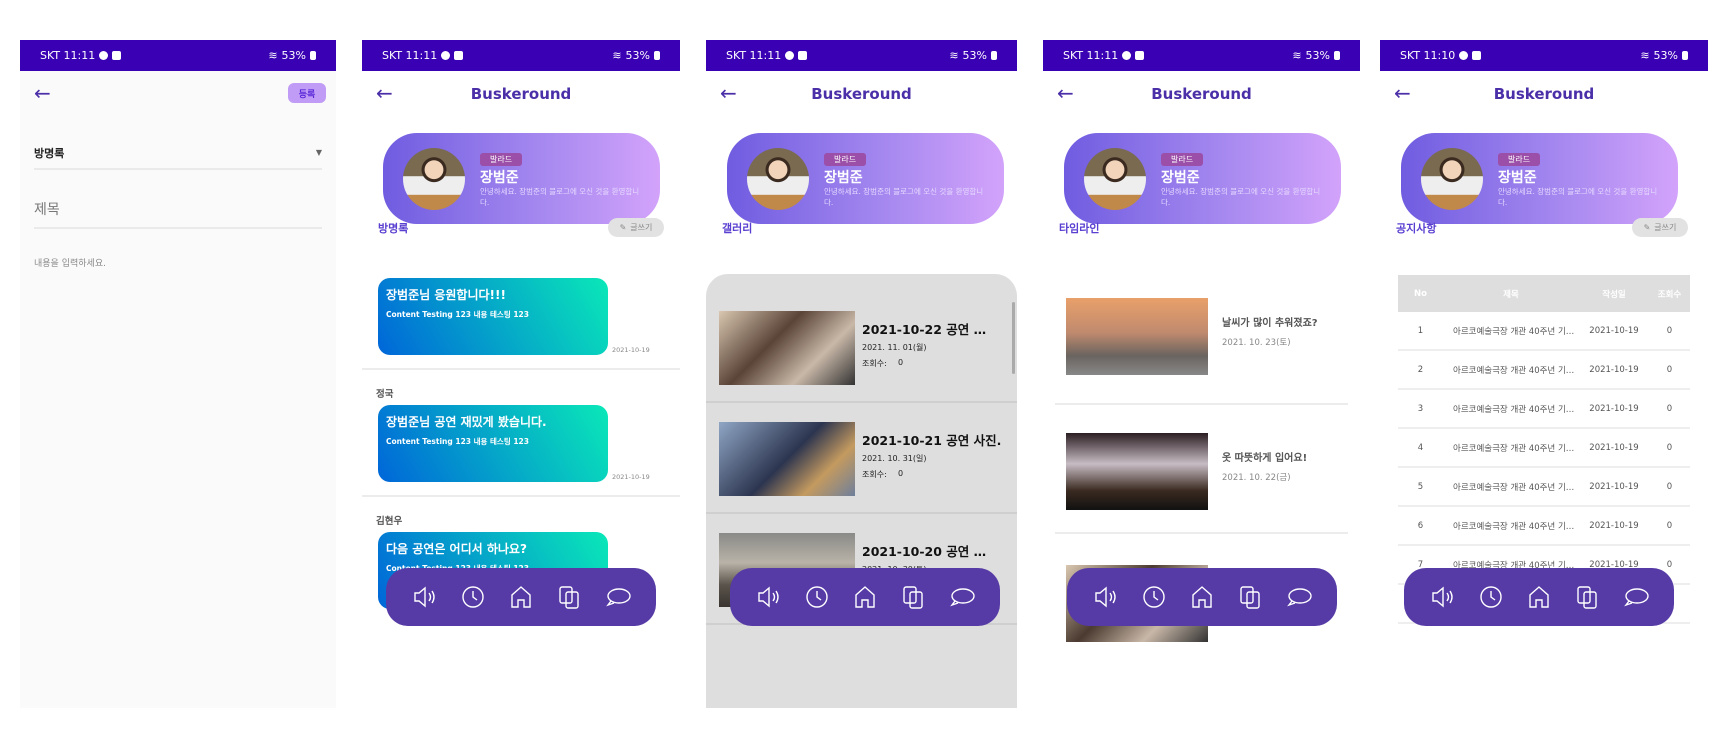  I want to click on status-time: SKT 11:10, so click(1428, 55).